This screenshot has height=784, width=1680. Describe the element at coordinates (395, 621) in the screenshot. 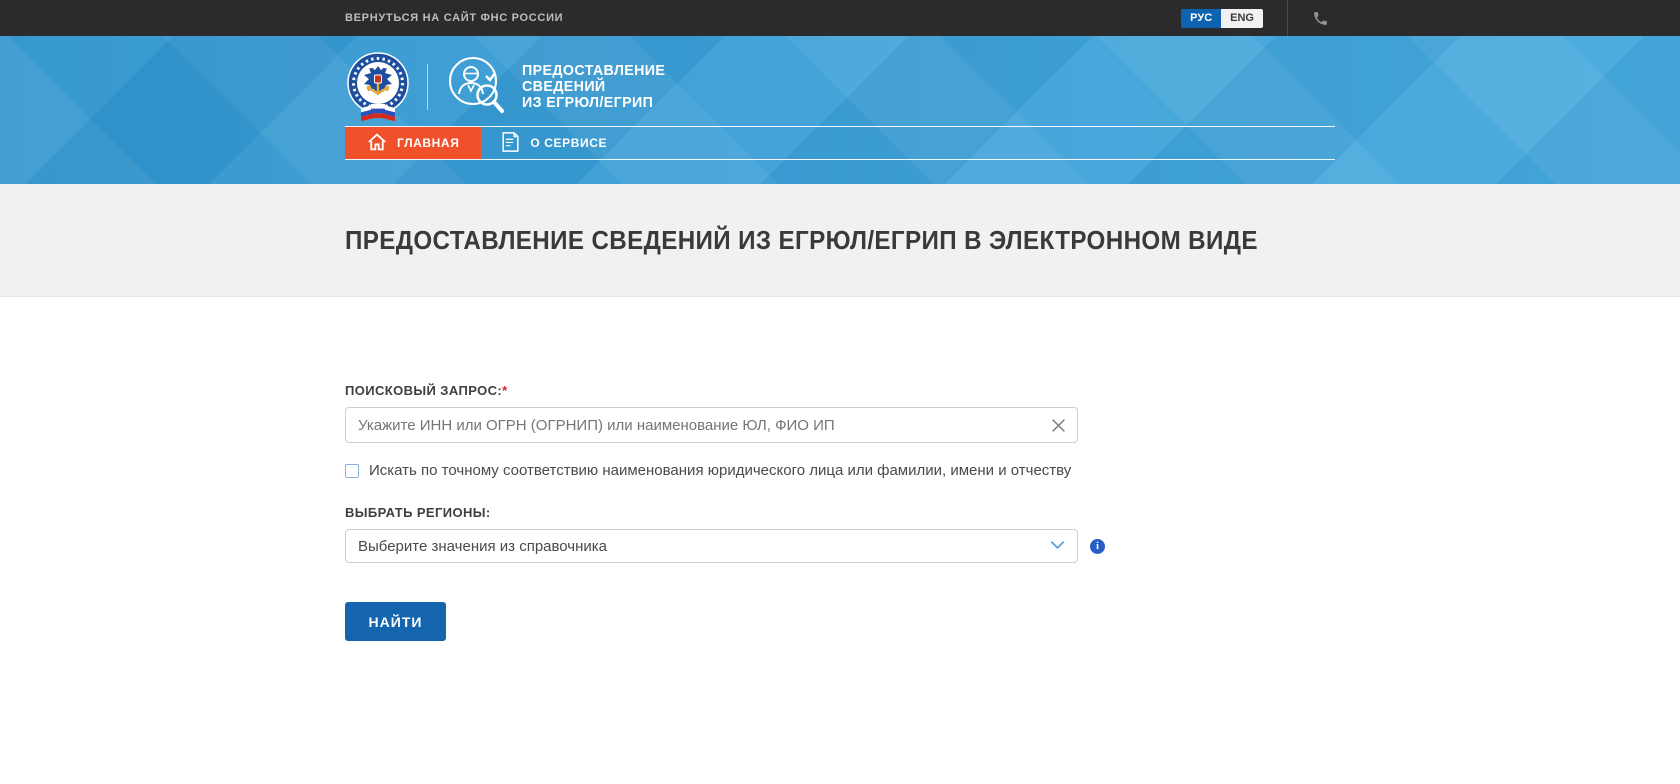

I see `search-submit-button: НАЙТИ` at that location.